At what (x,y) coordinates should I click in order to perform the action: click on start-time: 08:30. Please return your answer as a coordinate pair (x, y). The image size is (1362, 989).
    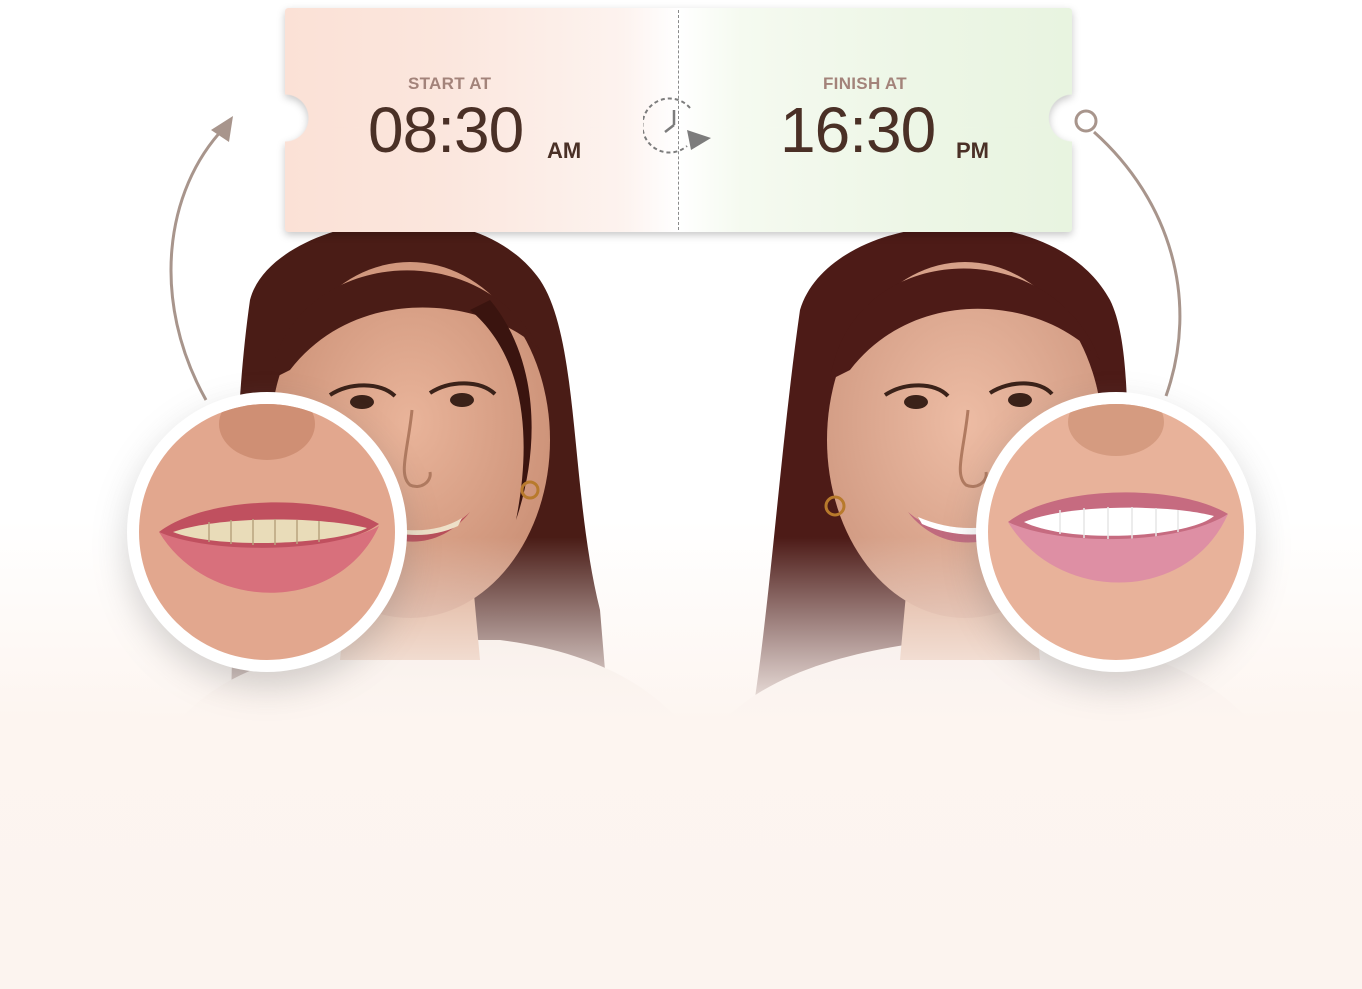
    Looking at the image, I should click on (446, 130).